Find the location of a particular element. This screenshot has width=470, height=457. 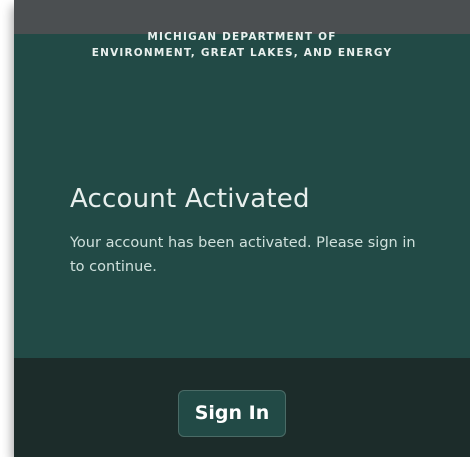

agency-name-line2: ENVIRONMENT, GREAT LAKES, AND ENERGY is located at coordinates (242, 53).